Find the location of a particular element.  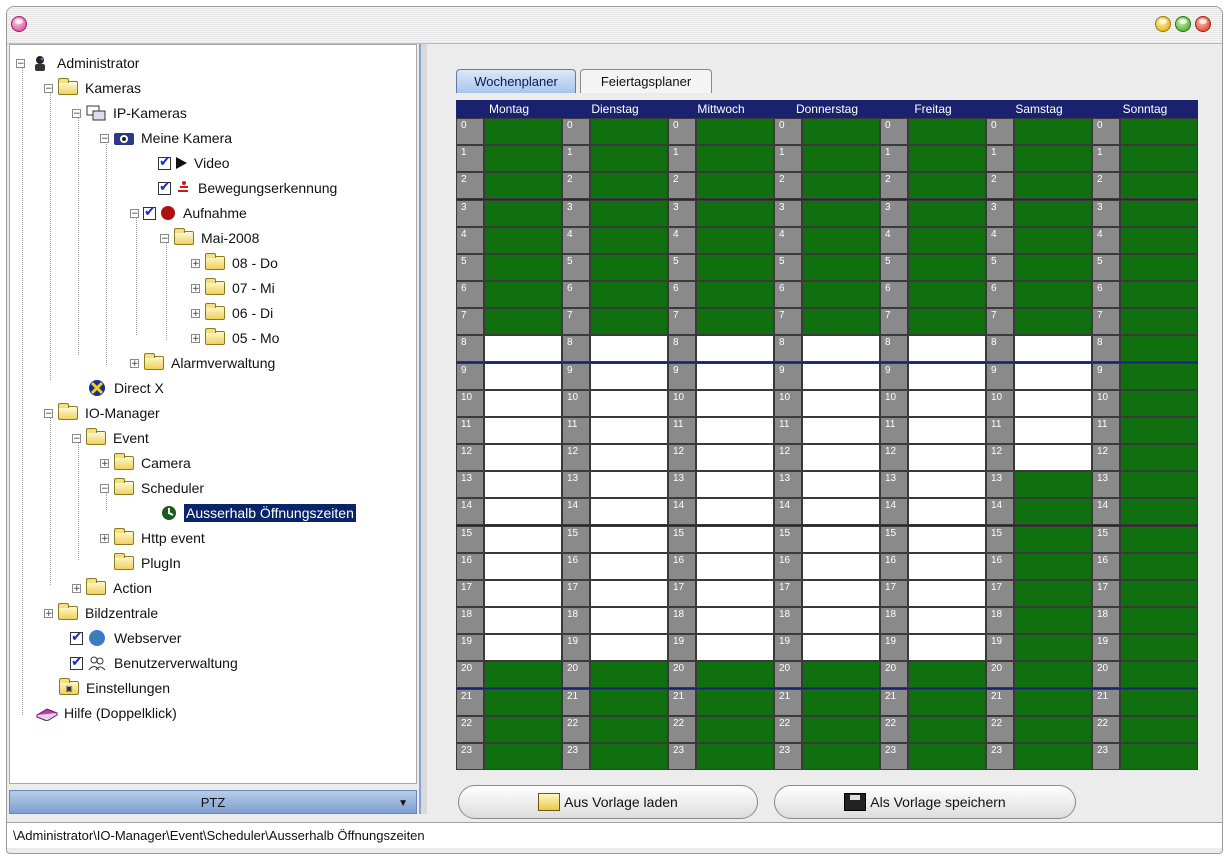

day-header-montag: Montag is located at coordinates (509, 109).